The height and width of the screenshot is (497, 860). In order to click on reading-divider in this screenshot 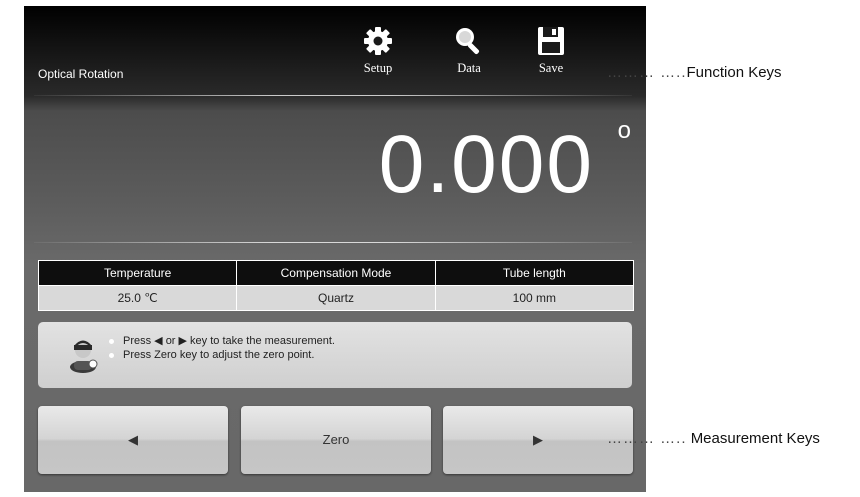, I will do `click(333, 242)`.